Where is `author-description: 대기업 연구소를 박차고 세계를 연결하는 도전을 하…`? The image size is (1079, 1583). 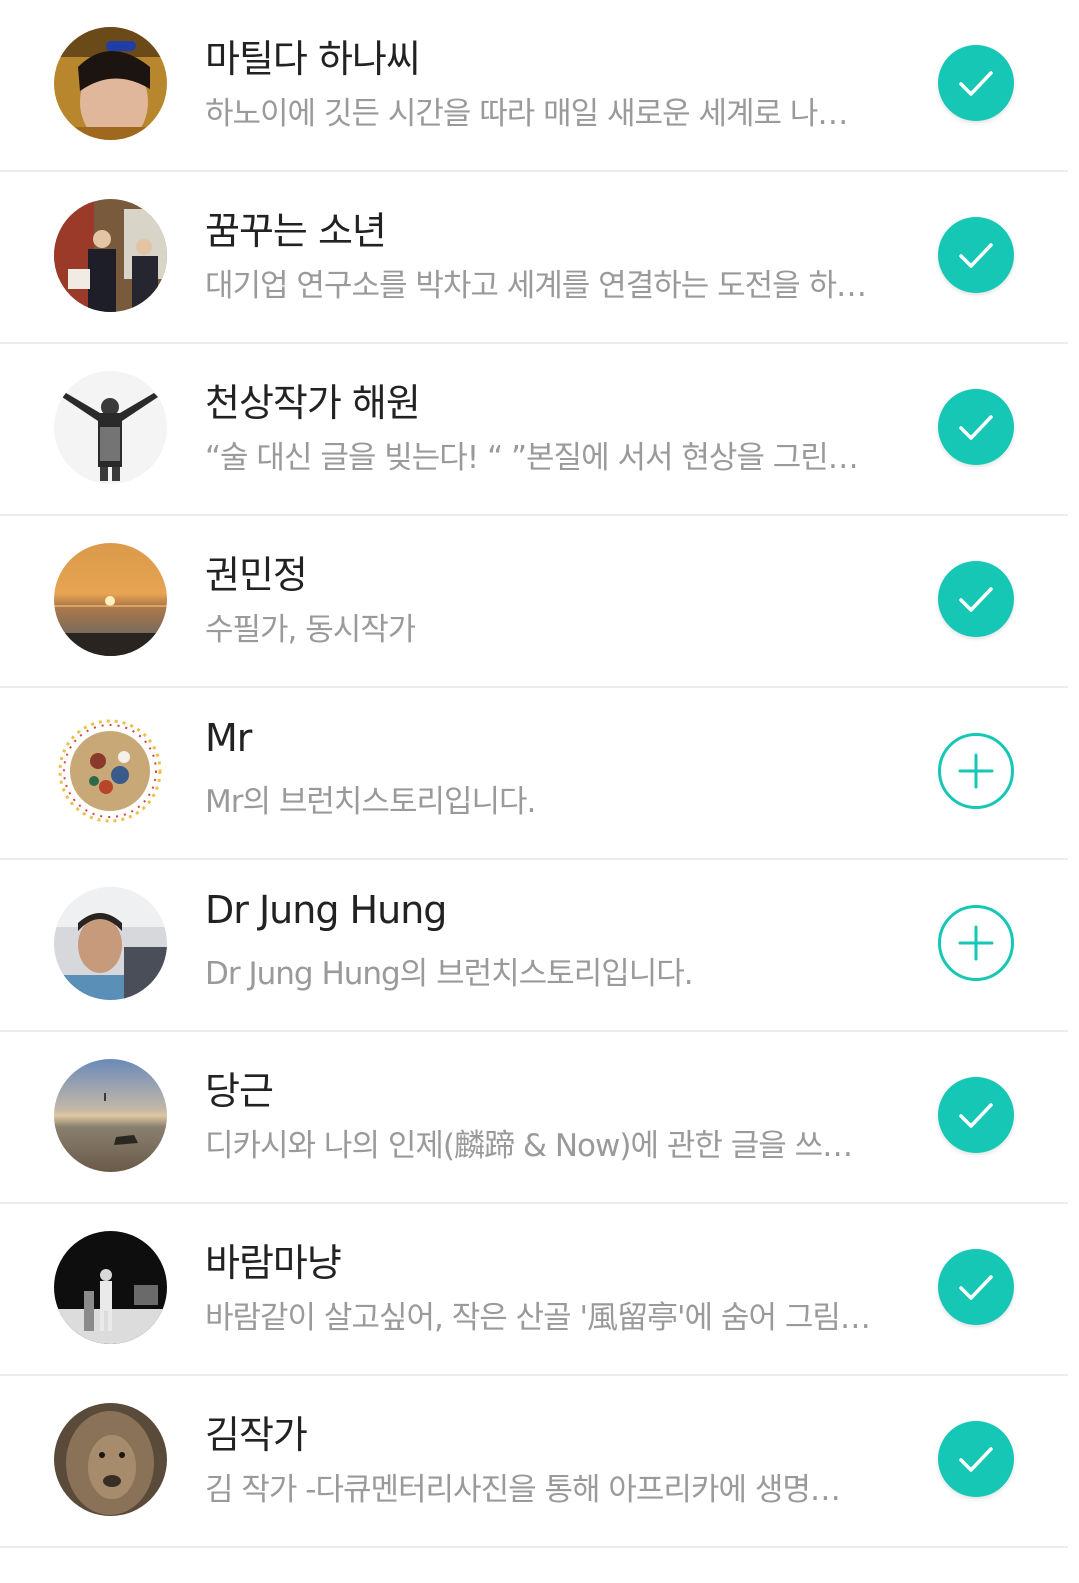
author-description: 대기업 연구소를 박차고 세계를 연결하는 도전을 하… is located at coordinates (536, 286).